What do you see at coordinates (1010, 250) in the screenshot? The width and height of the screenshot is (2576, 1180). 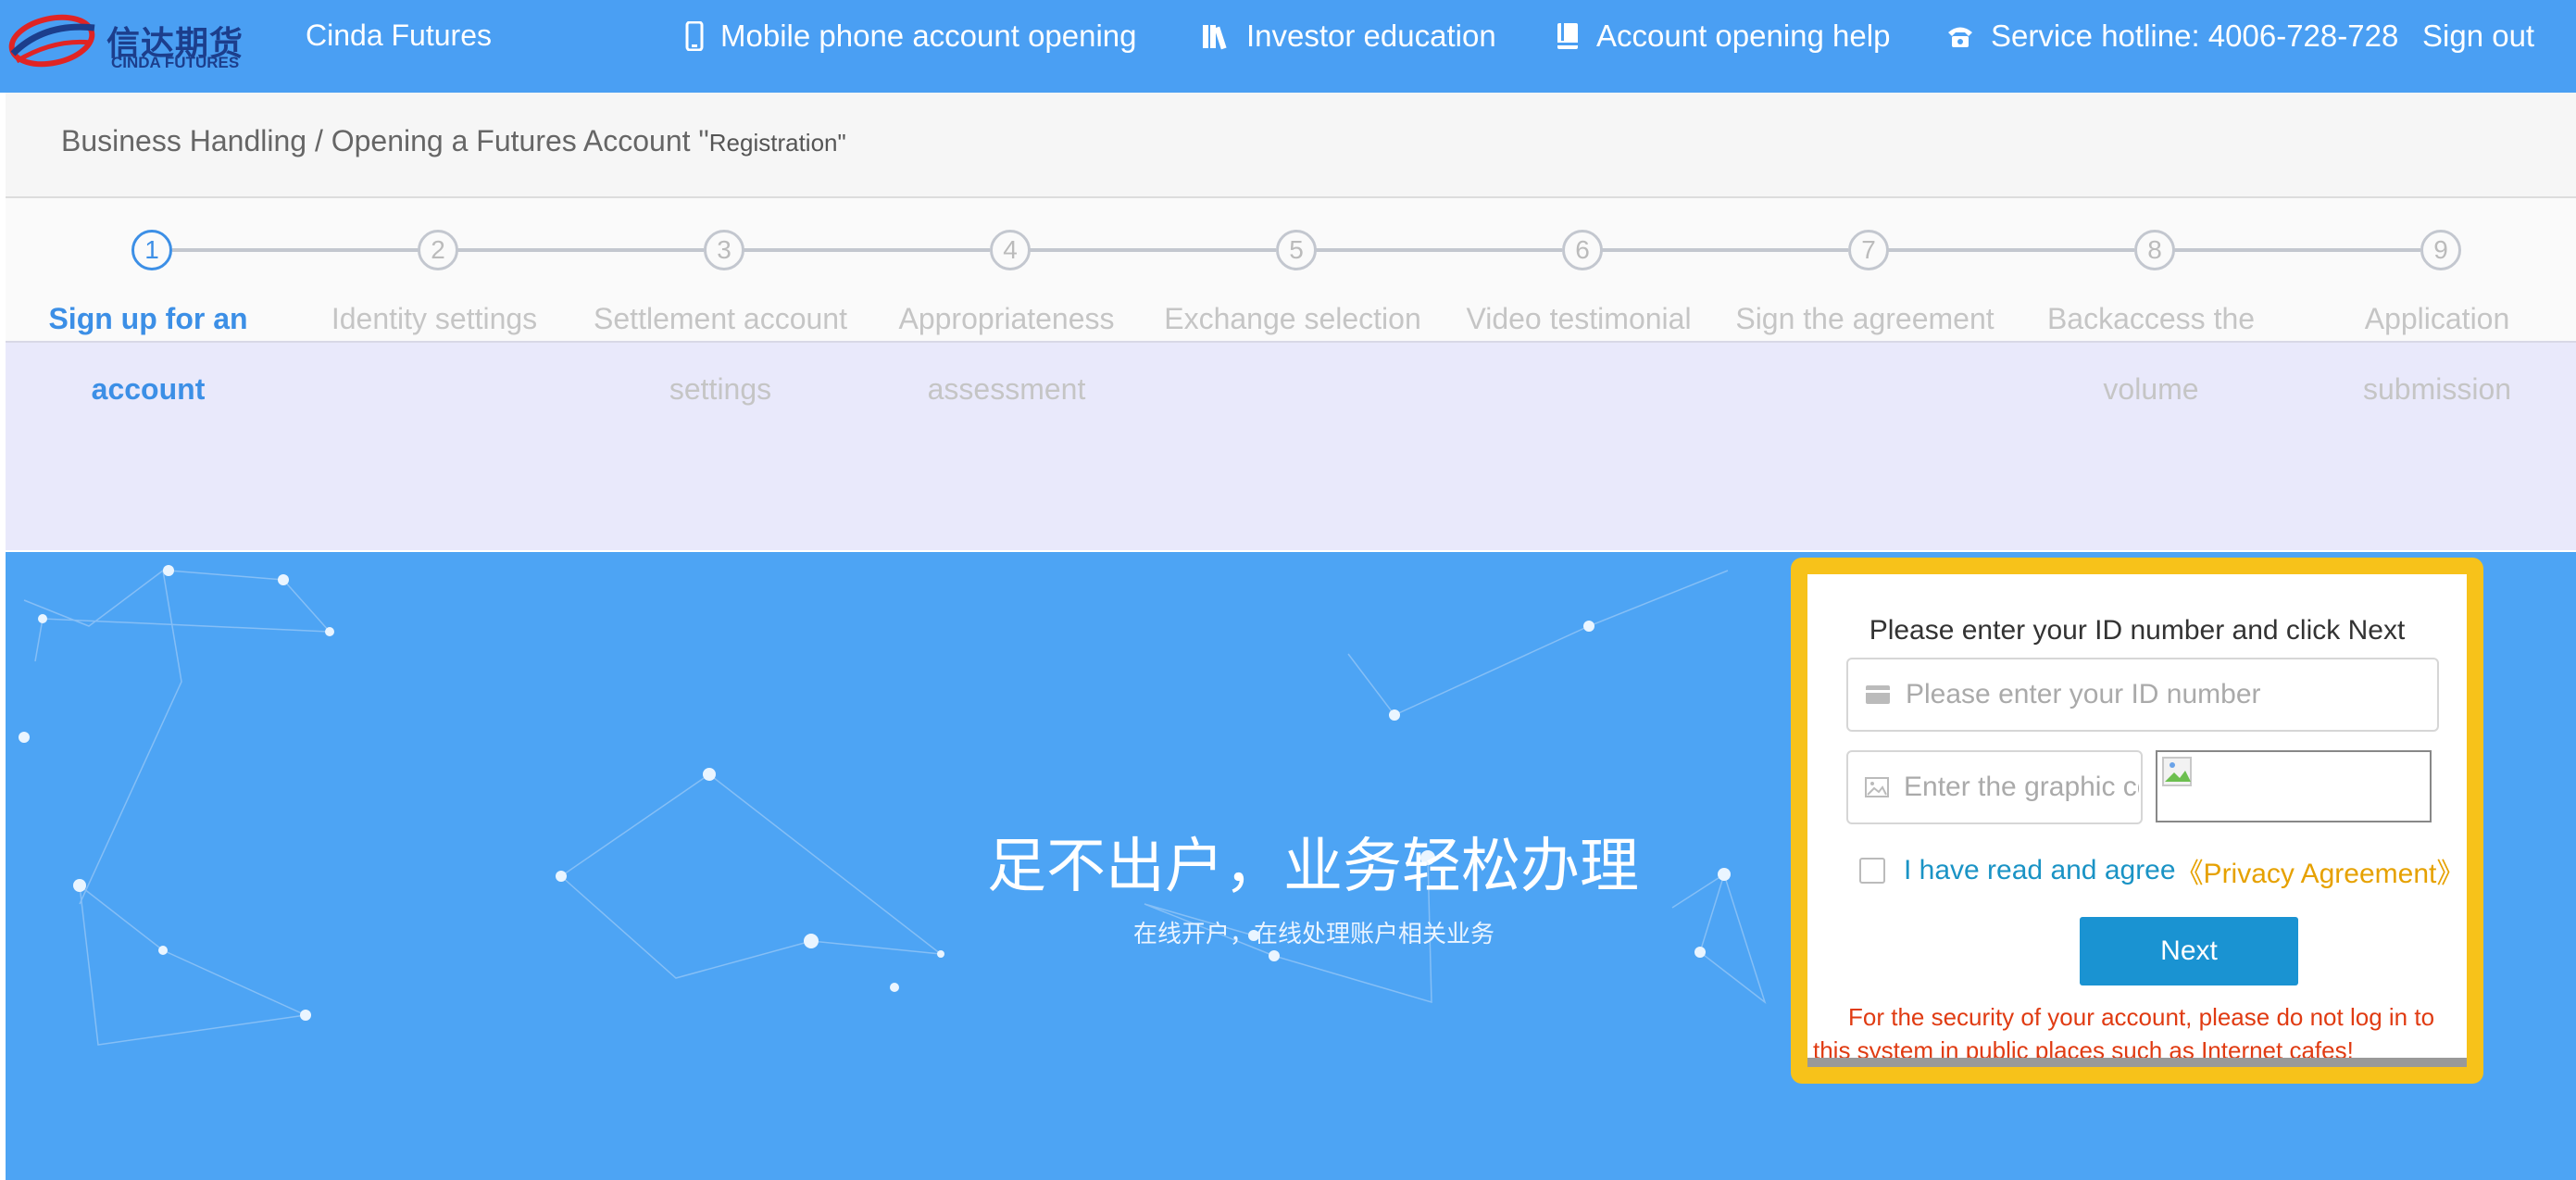 I see `step-4-circle: 4` at bounding box center [1010, 250].